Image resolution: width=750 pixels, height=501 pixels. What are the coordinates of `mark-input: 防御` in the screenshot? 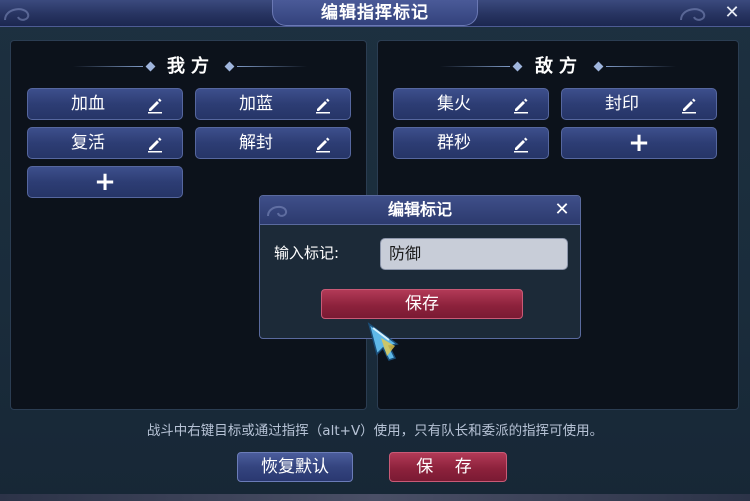 It's located at (474, 254).